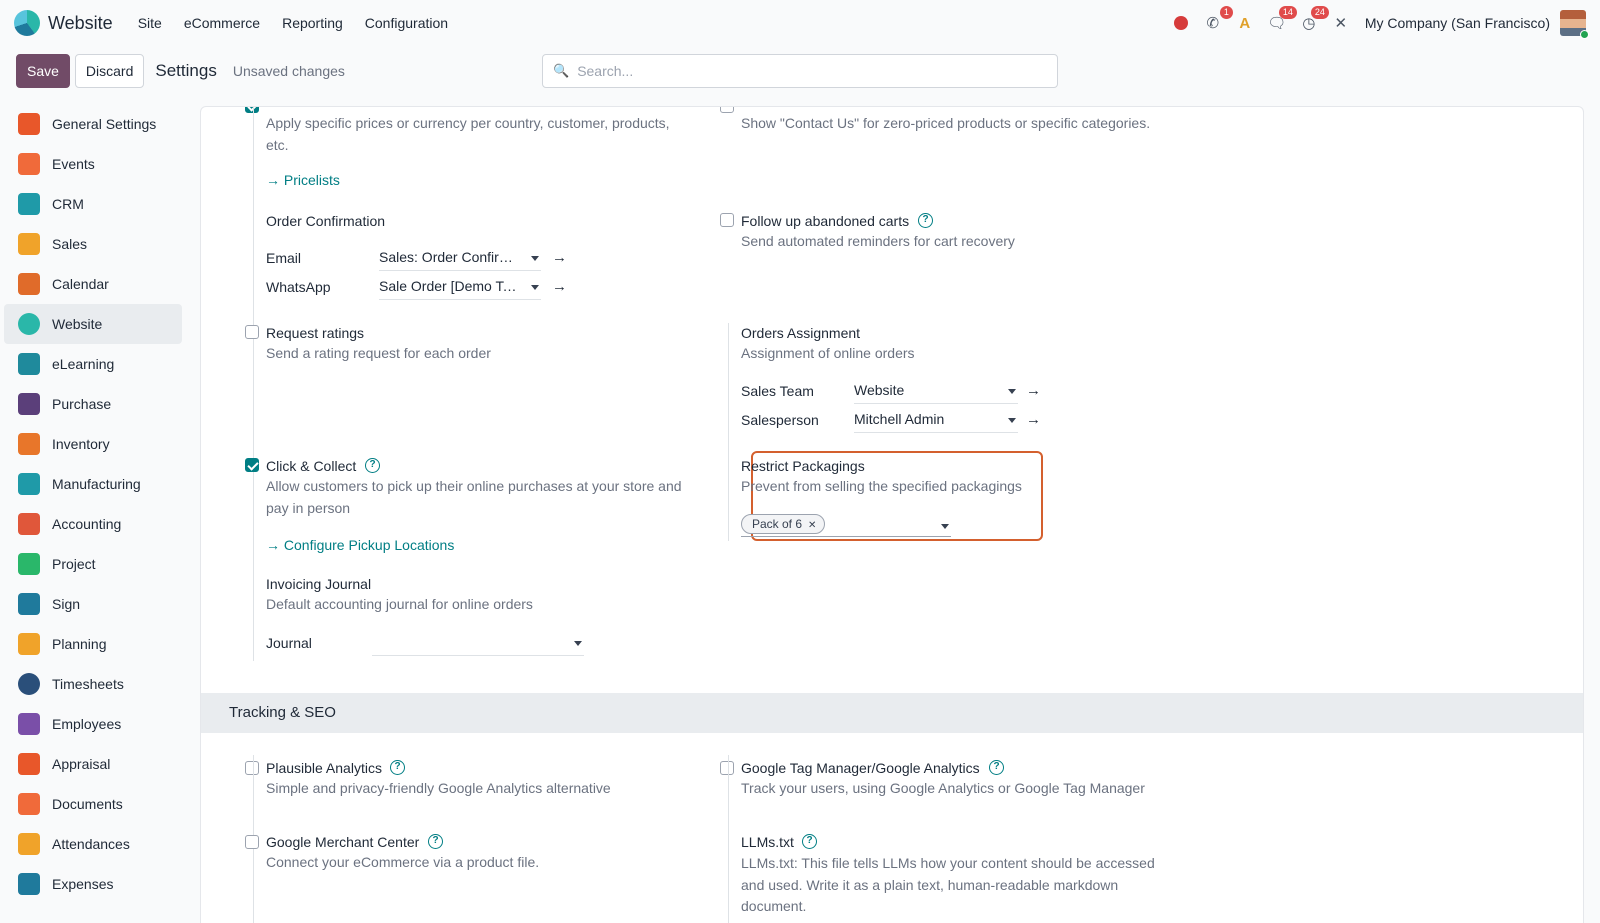 Image resolution: width=1600 pixels, height=923 pixels. Describe the element at coordinates (1287, 12) in the screenshot. I see `messages-badge: 14` at that location.